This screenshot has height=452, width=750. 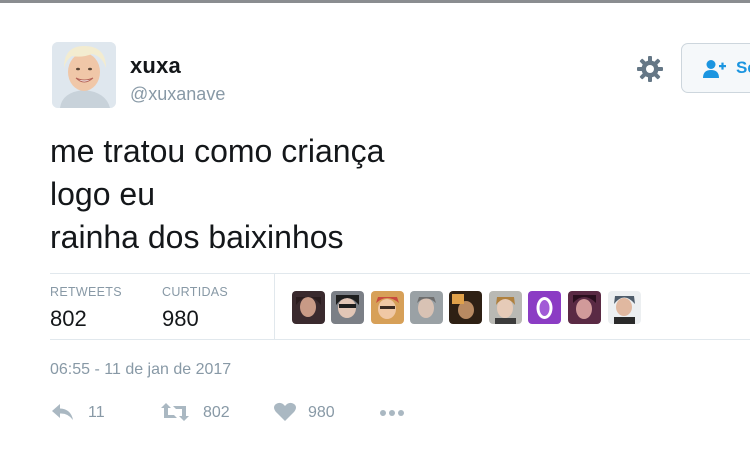 What do you see at coordinates (197, 237) in the screenshot?
I see `tweet-text-line: rainha dos baixinhos` at bounding box center [197, 237].